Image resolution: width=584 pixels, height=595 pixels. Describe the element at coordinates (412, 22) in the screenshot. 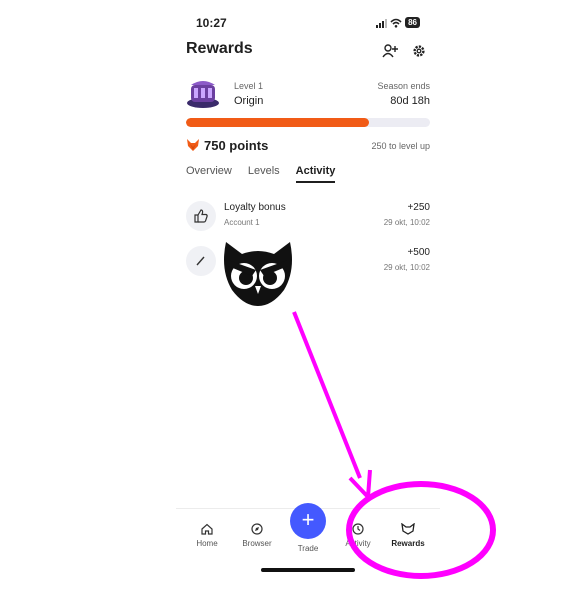

I see `battery-indicator: 86` at that location.